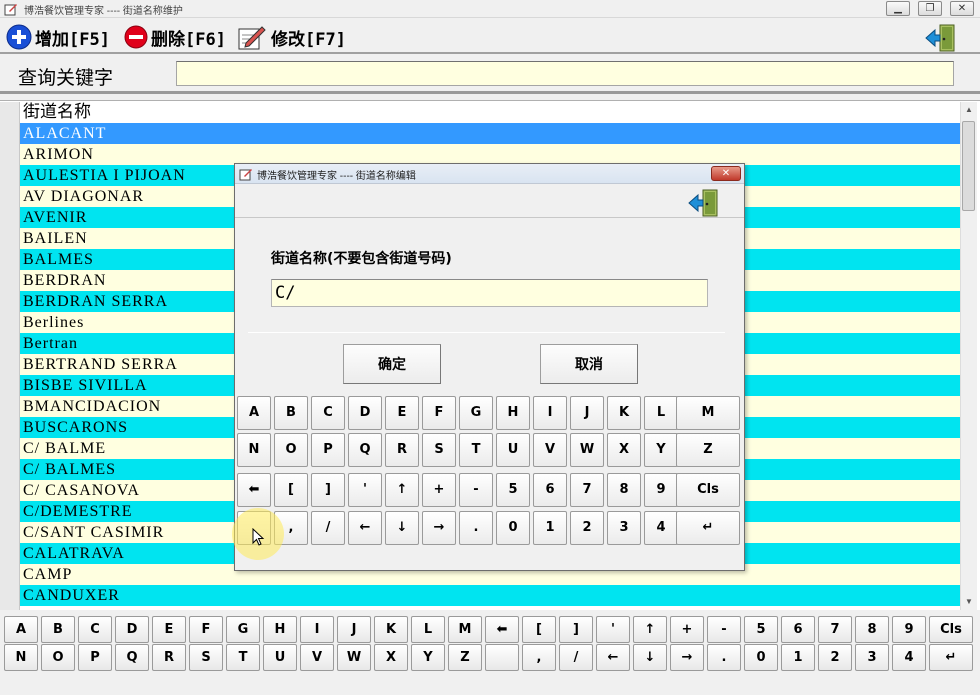  What do you see at coordinates (613, 657) in the screenshot?
I see `keyboard-key: ←` at bounding box center [613, 657].